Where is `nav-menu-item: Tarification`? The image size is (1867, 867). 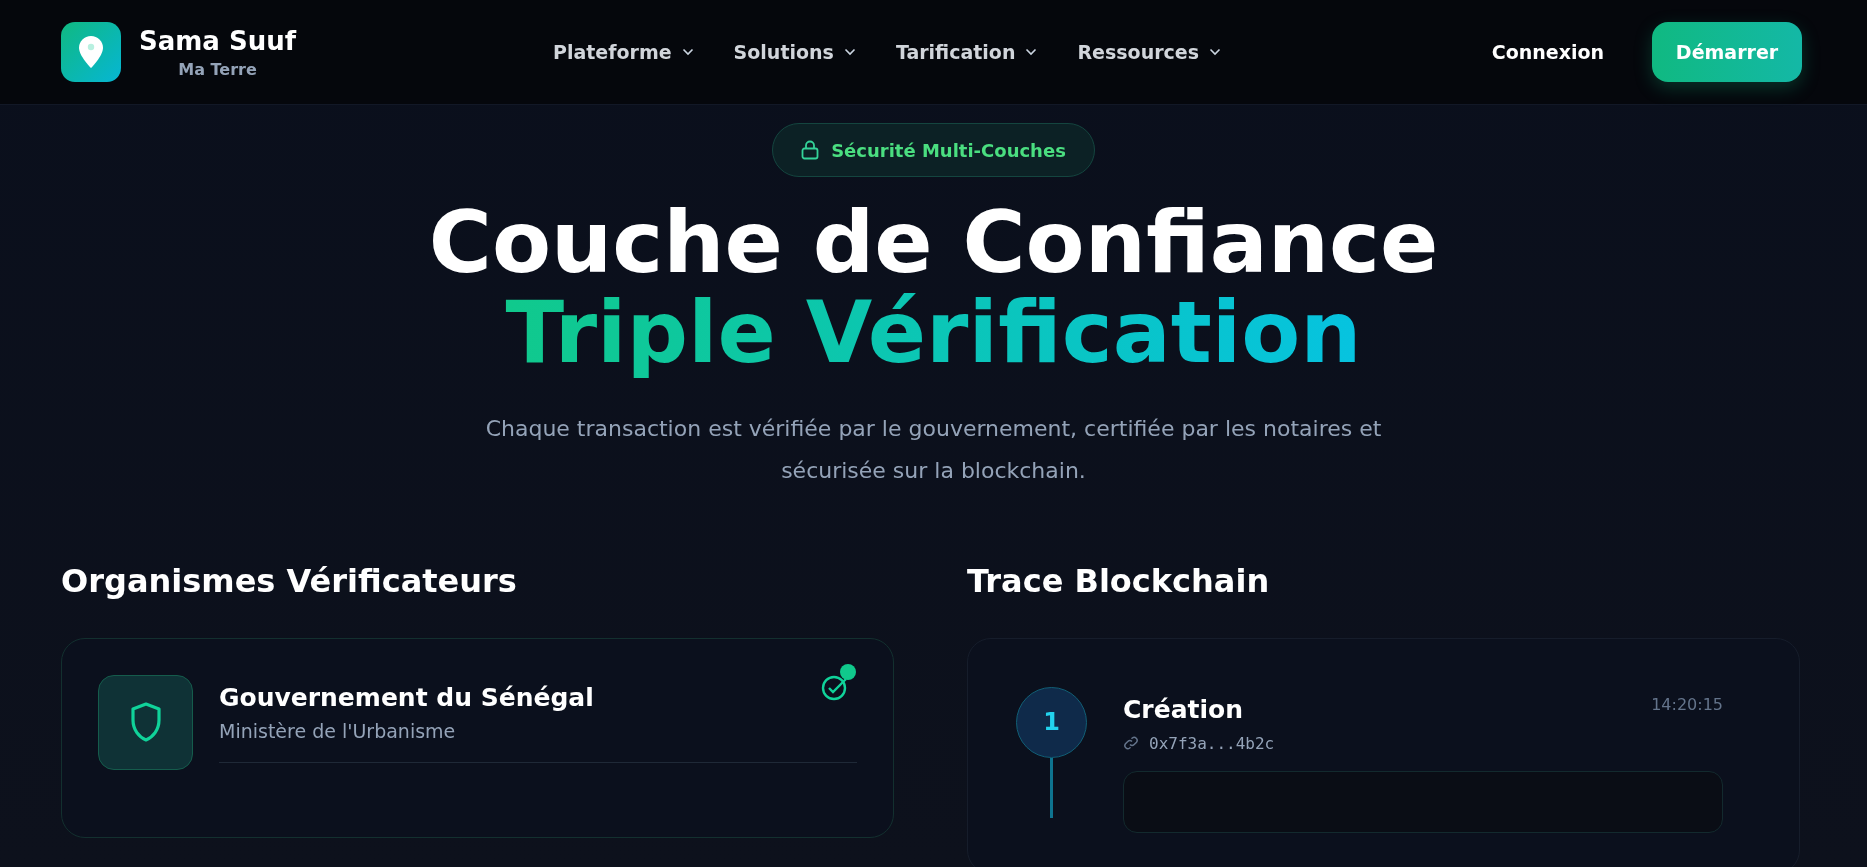
nav-menu-item: Tarification is located at coordinates (966, 52).